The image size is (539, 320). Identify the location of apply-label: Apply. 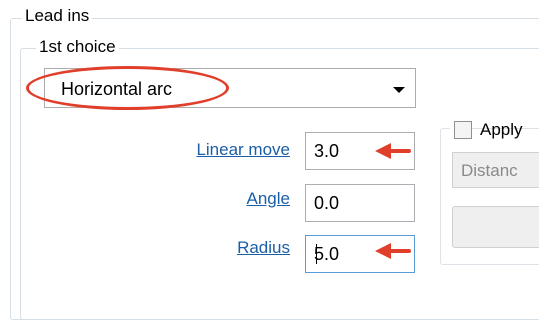
(501, 129).